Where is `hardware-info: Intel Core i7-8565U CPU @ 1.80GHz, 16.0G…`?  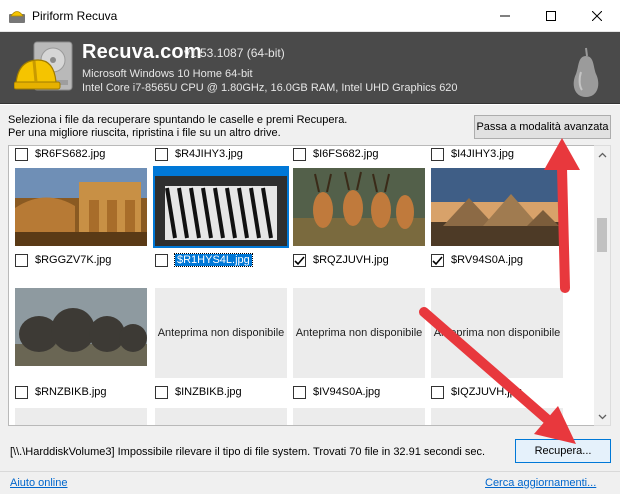 hardware-info: Intel Core i7-8565U CPU @ 1.80GHz, 16.0G… is located at coordinates (270, 88).